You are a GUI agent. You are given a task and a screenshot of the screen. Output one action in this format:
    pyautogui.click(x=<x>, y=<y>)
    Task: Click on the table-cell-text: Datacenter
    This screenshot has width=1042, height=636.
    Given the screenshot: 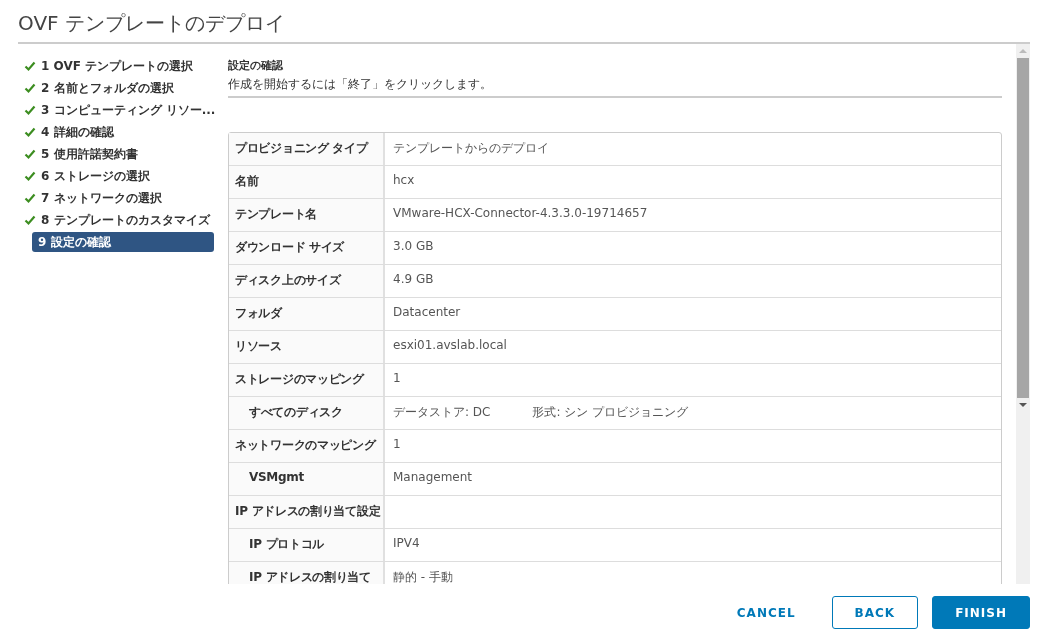 What is the action you would take?
    pyautogui.click(x=427, y=313)
    